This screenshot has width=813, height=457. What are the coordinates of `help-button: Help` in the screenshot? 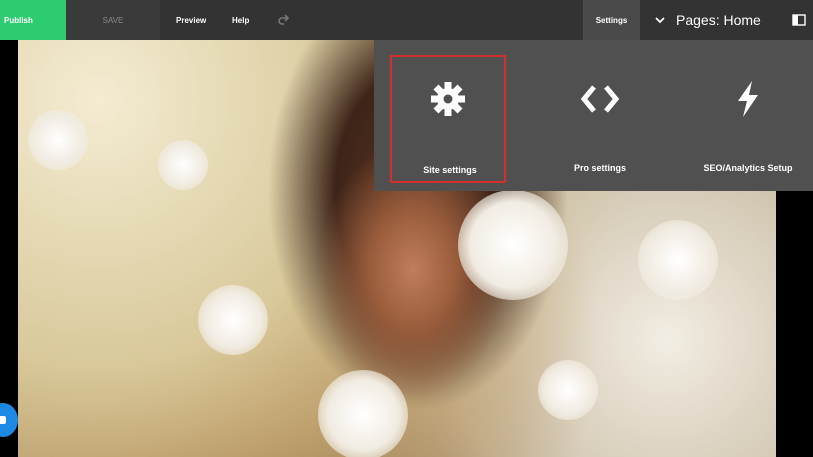 It's located at (240, 20).